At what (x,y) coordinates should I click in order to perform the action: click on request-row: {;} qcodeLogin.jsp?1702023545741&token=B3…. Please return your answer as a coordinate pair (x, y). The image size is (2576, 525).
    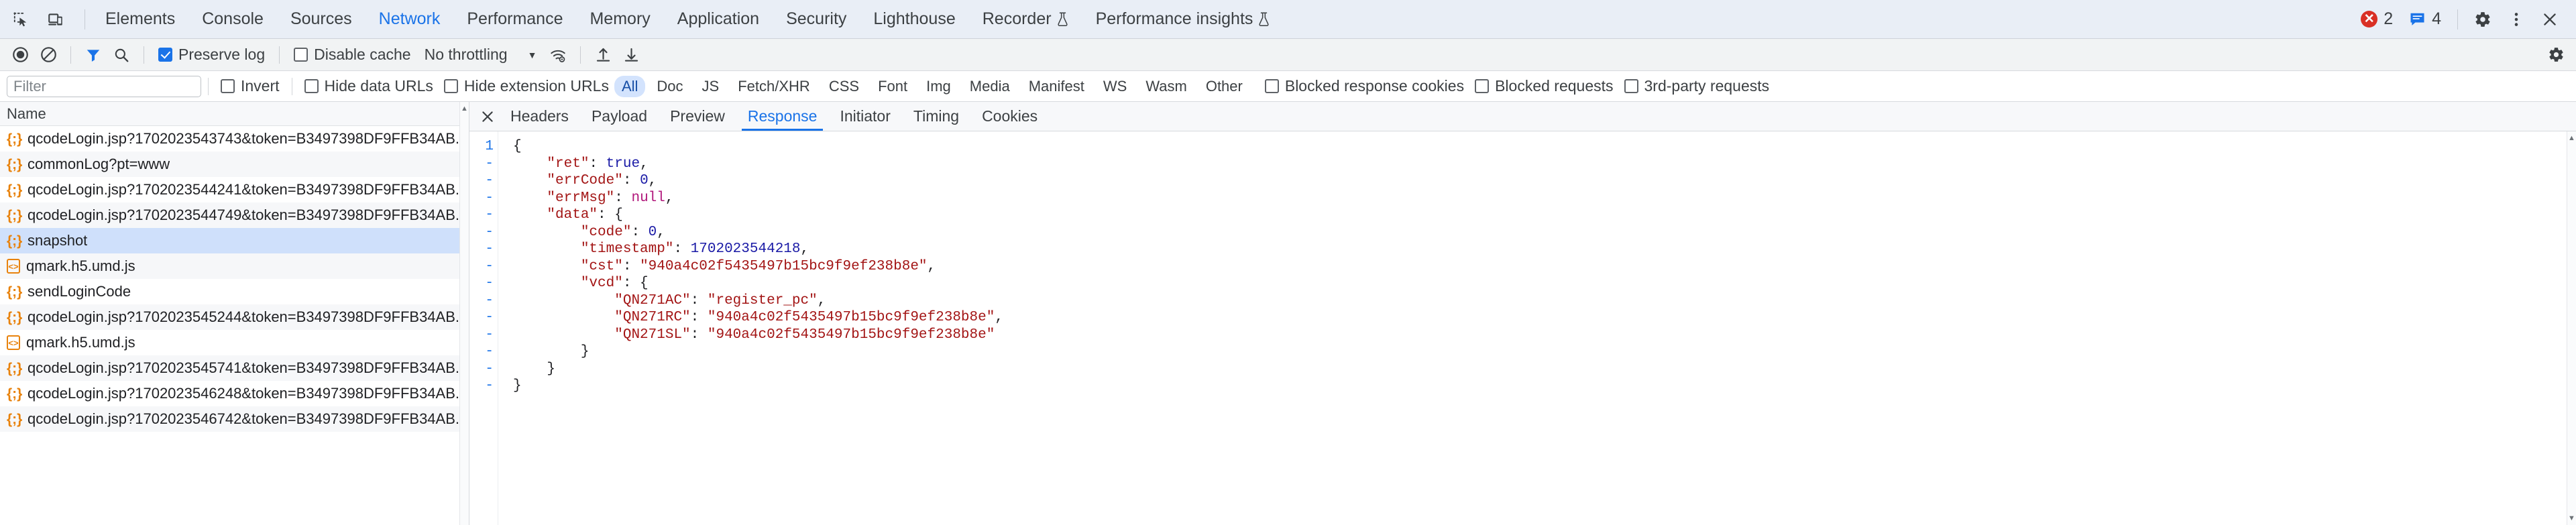
    Looking at the image, I should click on (234, 368).